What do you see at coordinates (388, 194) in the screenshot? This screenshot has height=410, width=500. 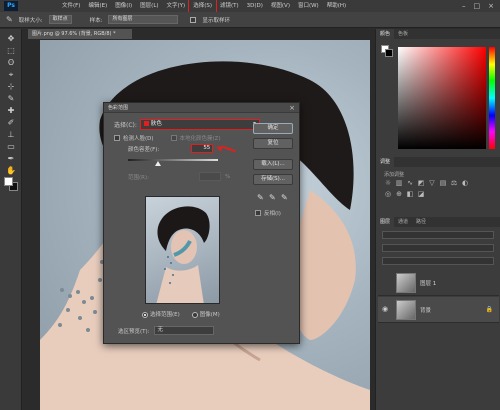 I see `photo-filter-icon: ◎` at bounding box center [388, 194].